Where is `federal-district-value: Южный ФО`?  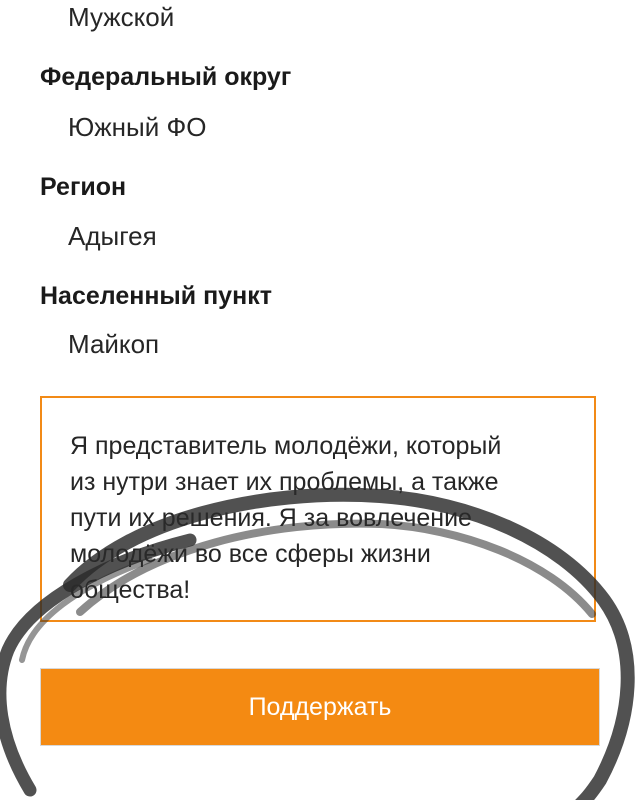 federal-district-value: Южный ФО is located at coordinates (137, 127).